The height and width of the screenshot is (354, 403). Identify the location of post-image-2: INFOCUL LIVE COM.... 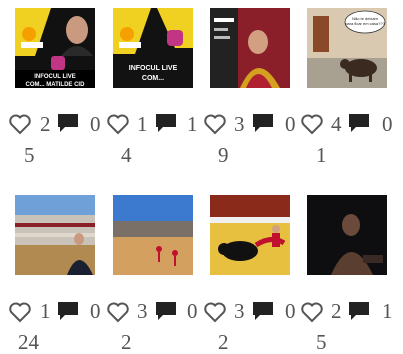
(153, 48).